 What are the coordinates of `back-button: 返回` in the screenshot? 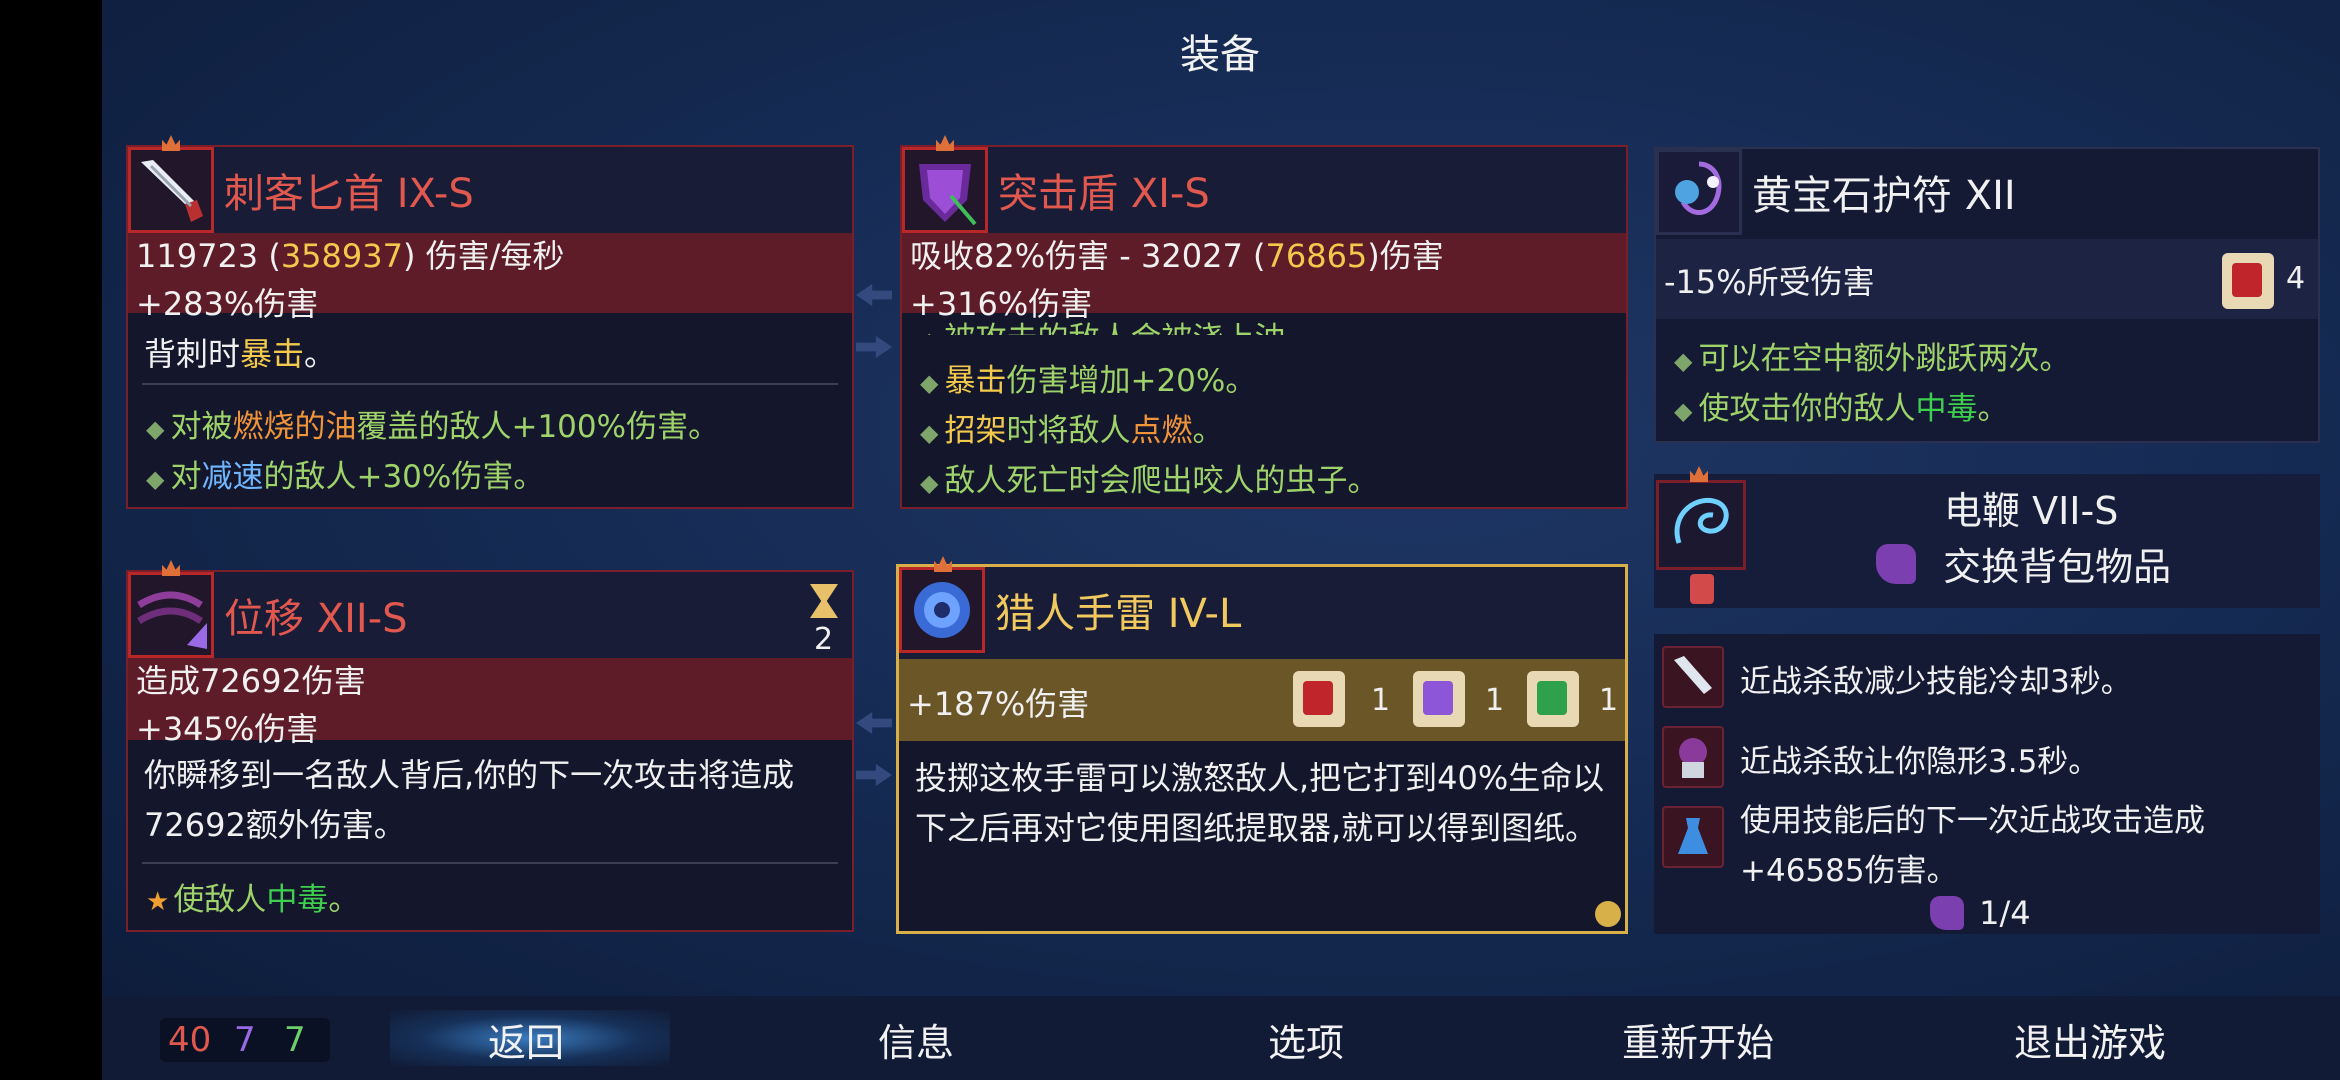 It's located at (526, 1039).